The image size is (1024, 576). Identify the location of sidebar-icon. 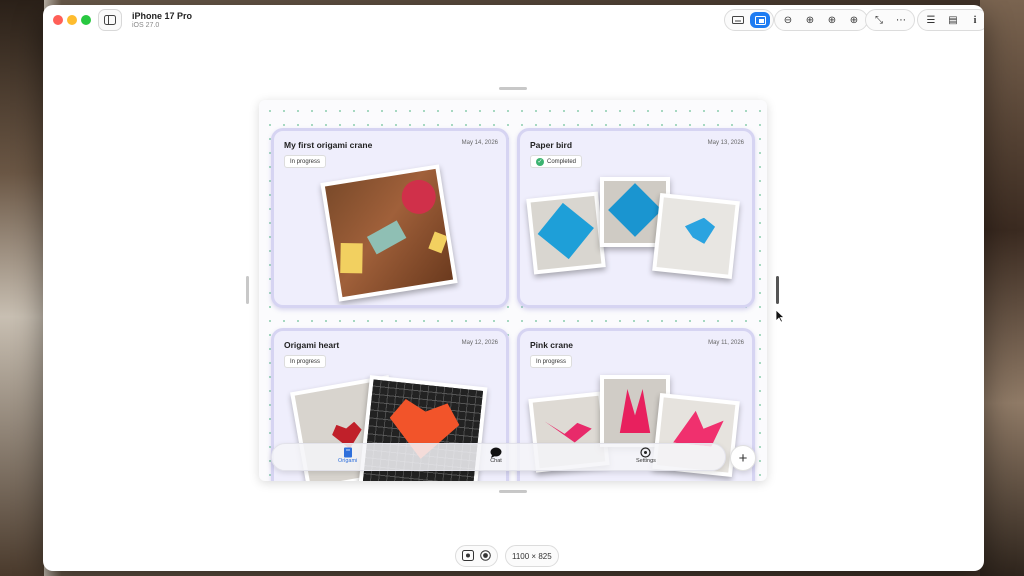
(110, 20).